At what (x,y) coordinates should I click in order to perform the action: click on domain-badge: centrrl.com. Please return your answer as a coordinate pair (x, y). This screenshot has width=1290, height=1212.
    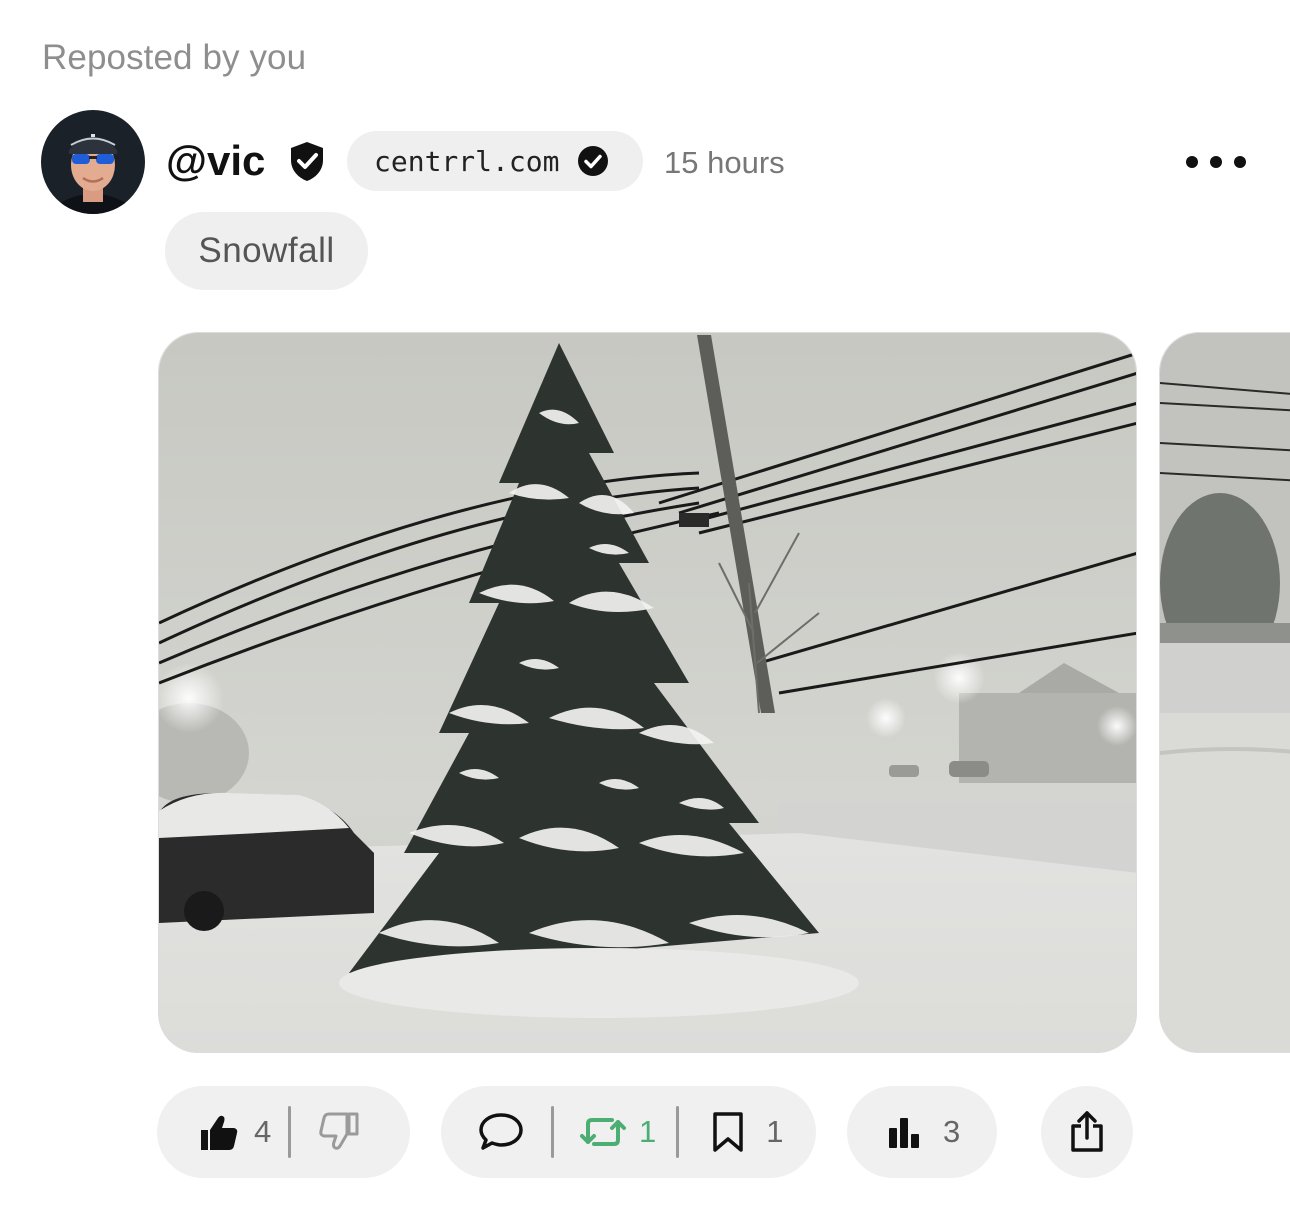
    Looking at the image, I should click on (495, 161).